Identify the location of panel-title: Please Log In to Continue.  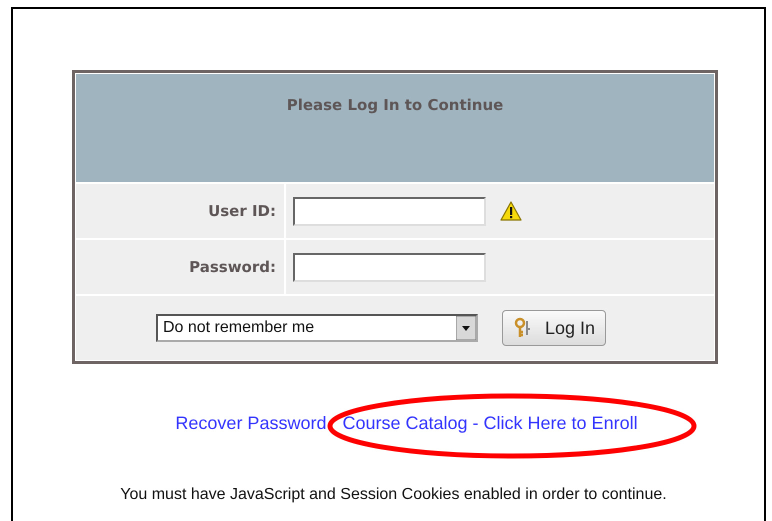
(395, 105).